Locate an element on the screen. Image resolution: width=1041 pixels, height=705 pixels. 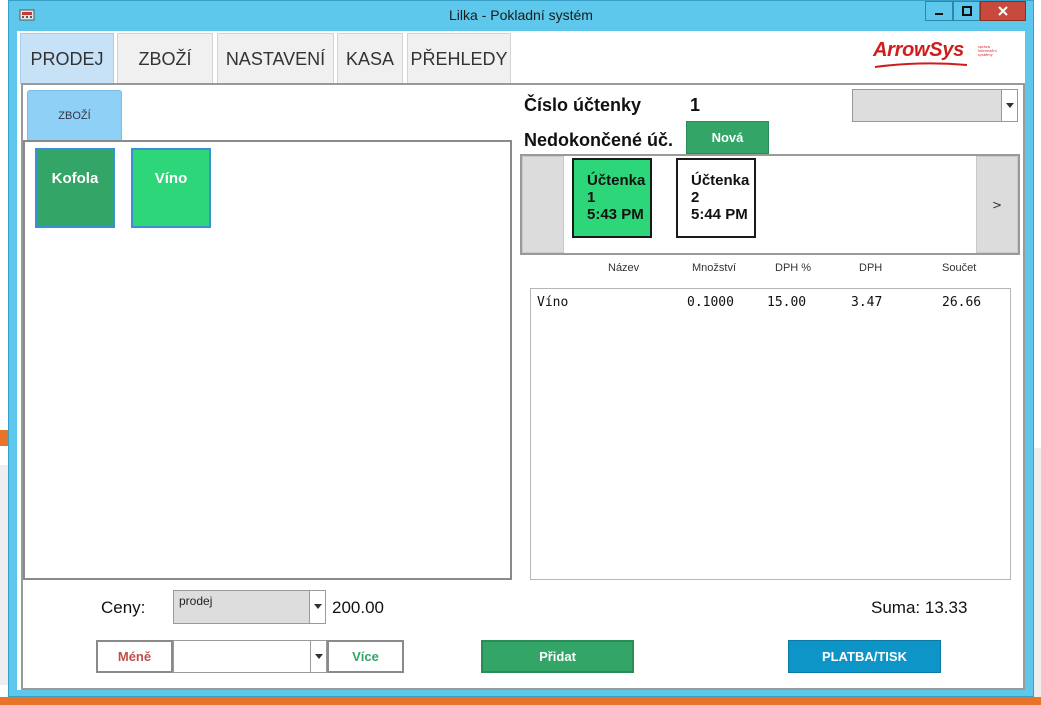
subtab-zbozi: ZBOŽÍ is located at coordinates (74, 115).